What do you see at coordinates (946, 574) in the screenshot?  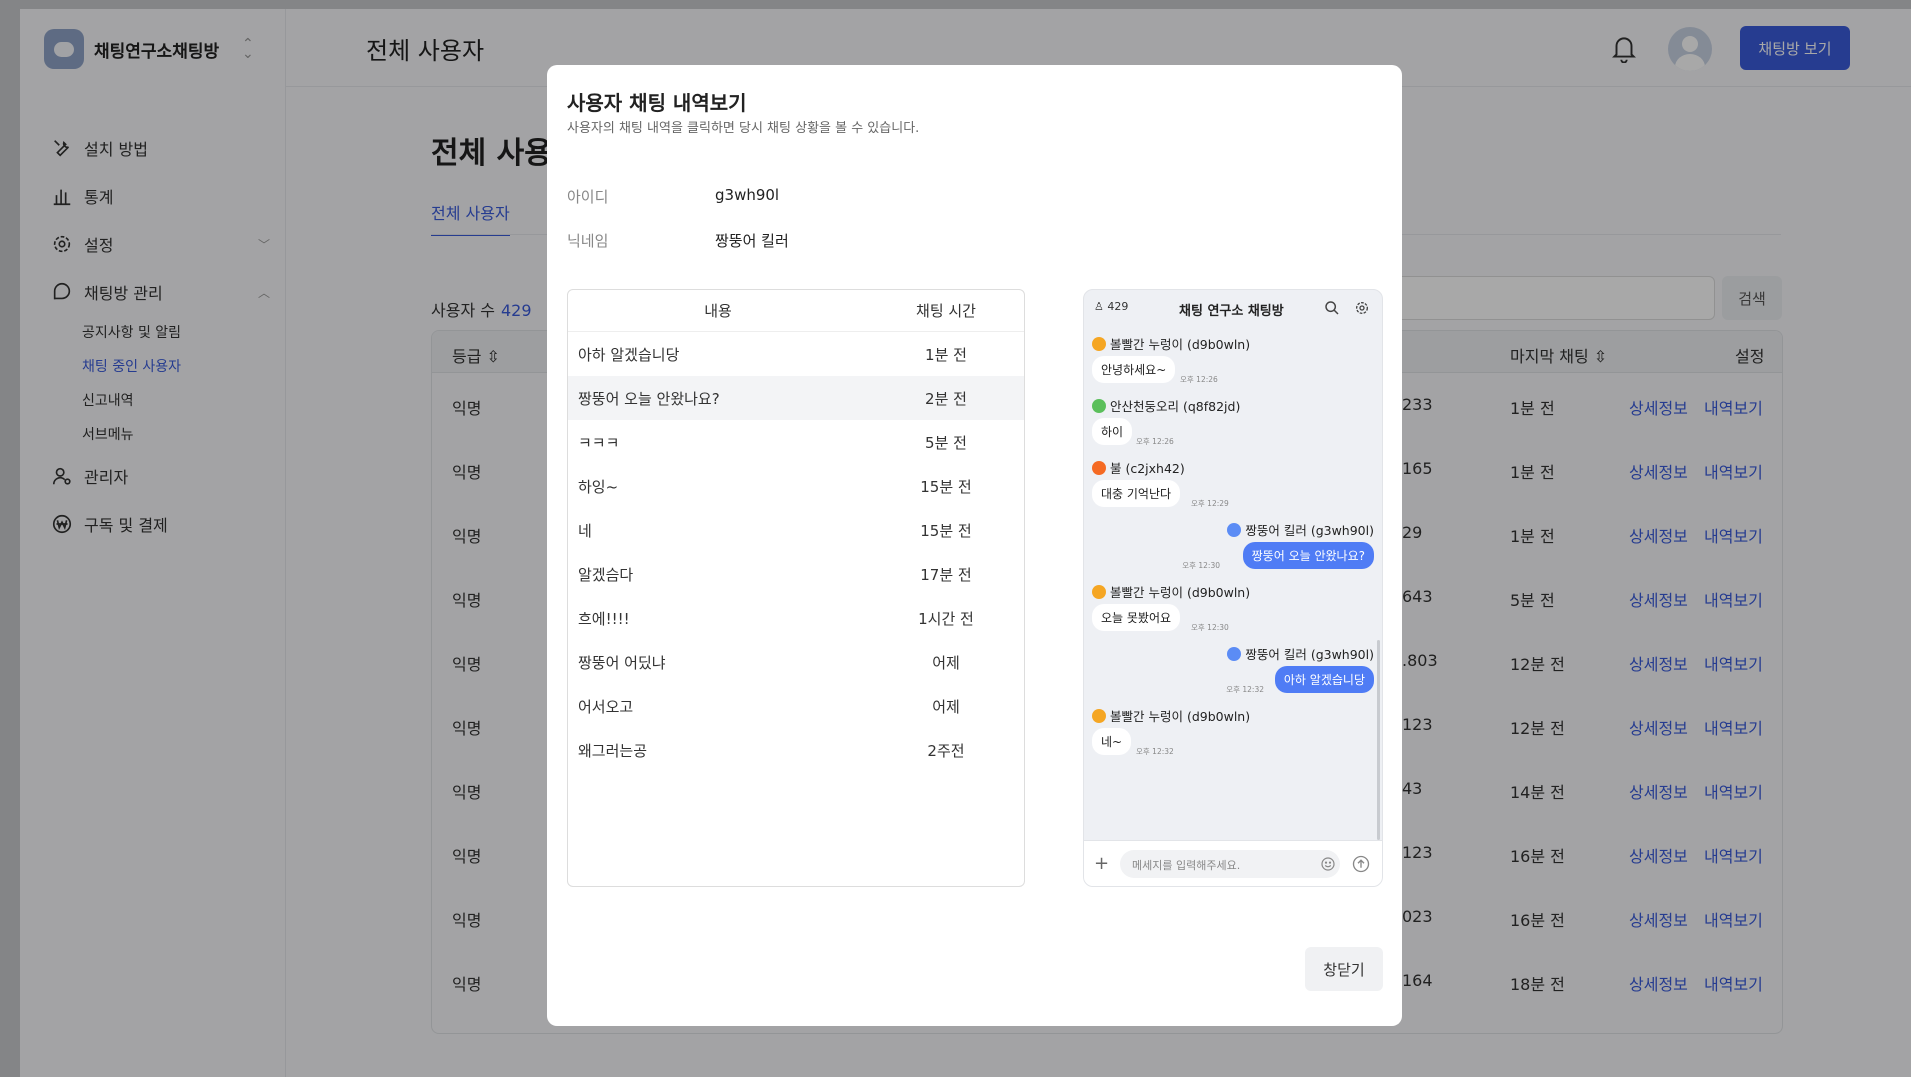 I see `list-item-time: 17분 전` at bounding box center [946, 574].